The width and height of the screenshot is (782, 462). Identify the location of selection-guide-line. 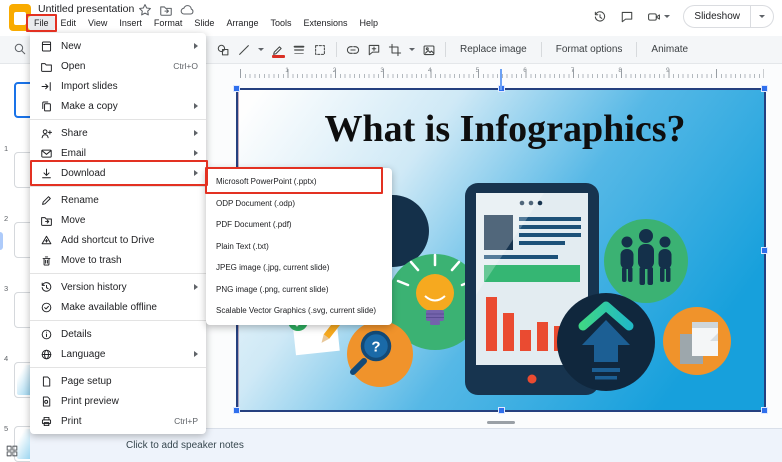
(501, 79).